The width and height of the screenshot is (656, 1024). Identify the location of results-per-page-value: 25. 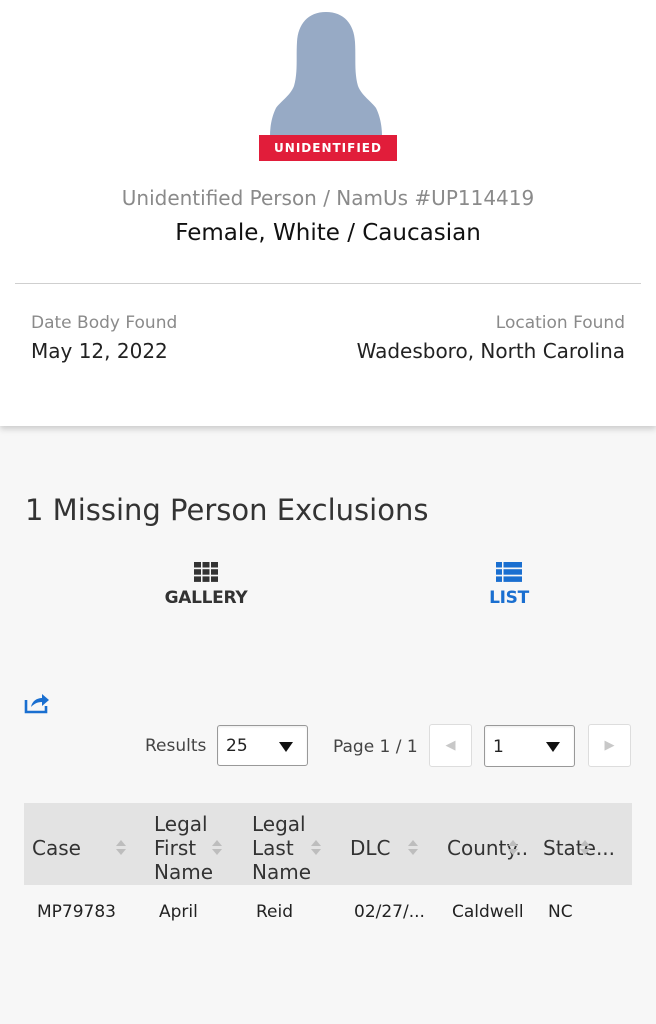
(237, 746).